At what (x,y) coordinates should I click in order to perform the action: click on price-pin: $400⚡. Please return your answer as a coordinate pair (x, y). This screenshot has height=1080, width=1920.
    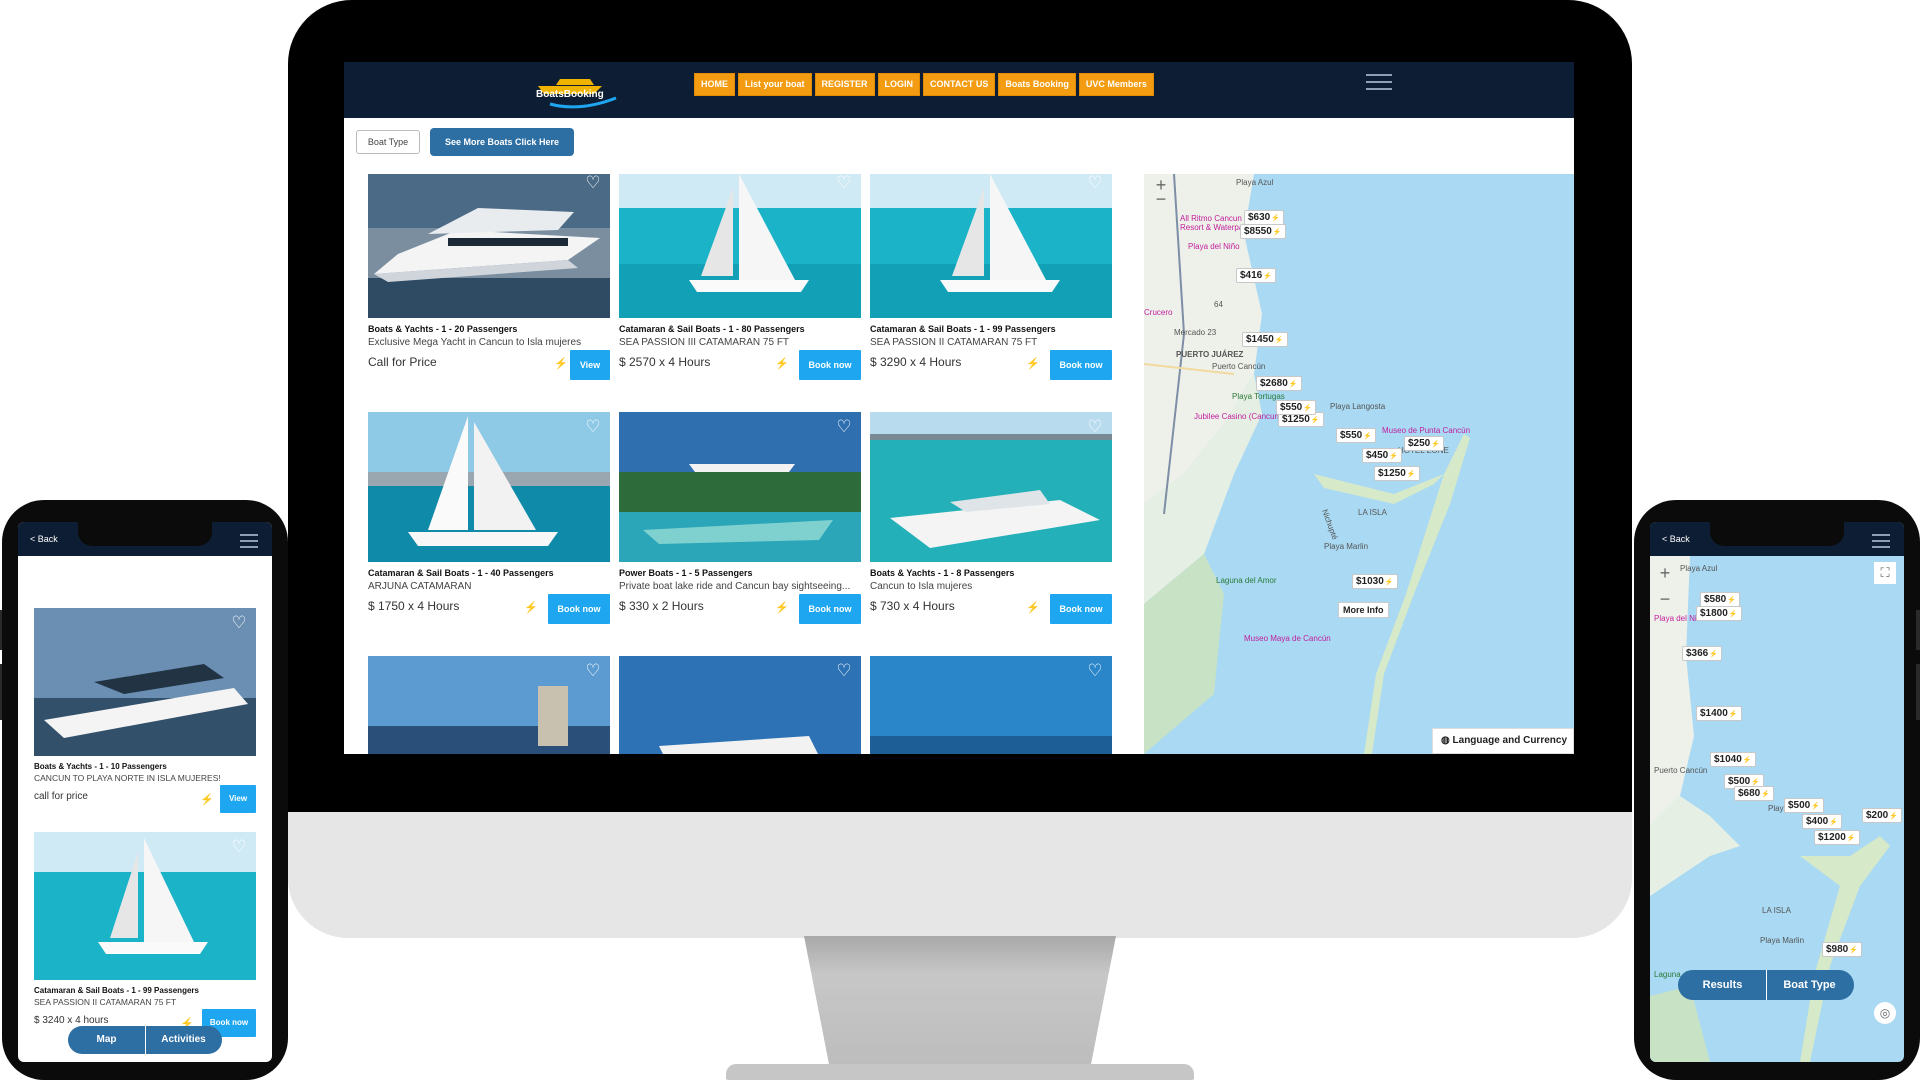
    Looking at the image, I should click on (1822, 821).